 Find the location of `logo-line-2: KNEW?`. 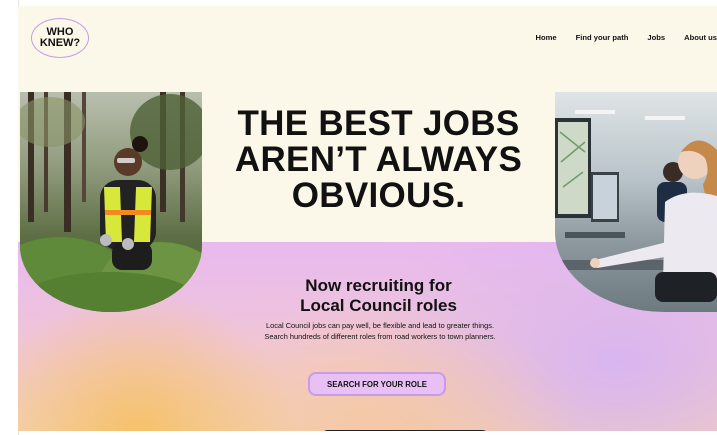

logo-line-2: KNEW? is located at coordinates (60, 43).